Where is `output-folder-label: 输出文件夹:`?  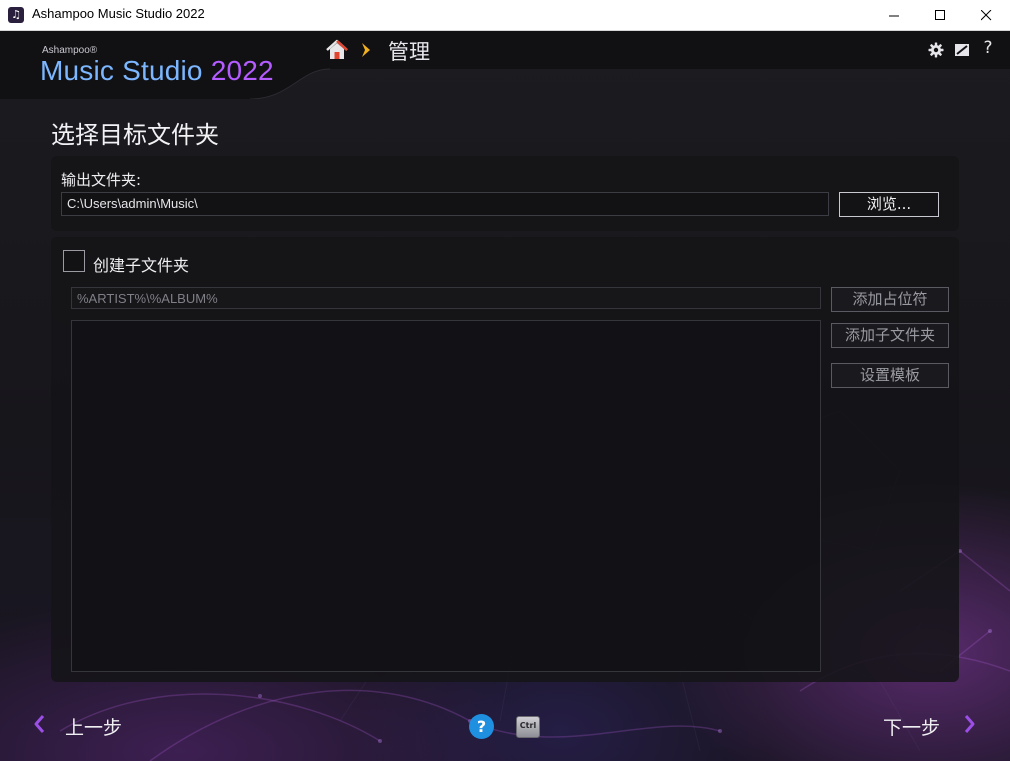 output-folder-label: 输出文件夹: is located at coordinates (101, 180).